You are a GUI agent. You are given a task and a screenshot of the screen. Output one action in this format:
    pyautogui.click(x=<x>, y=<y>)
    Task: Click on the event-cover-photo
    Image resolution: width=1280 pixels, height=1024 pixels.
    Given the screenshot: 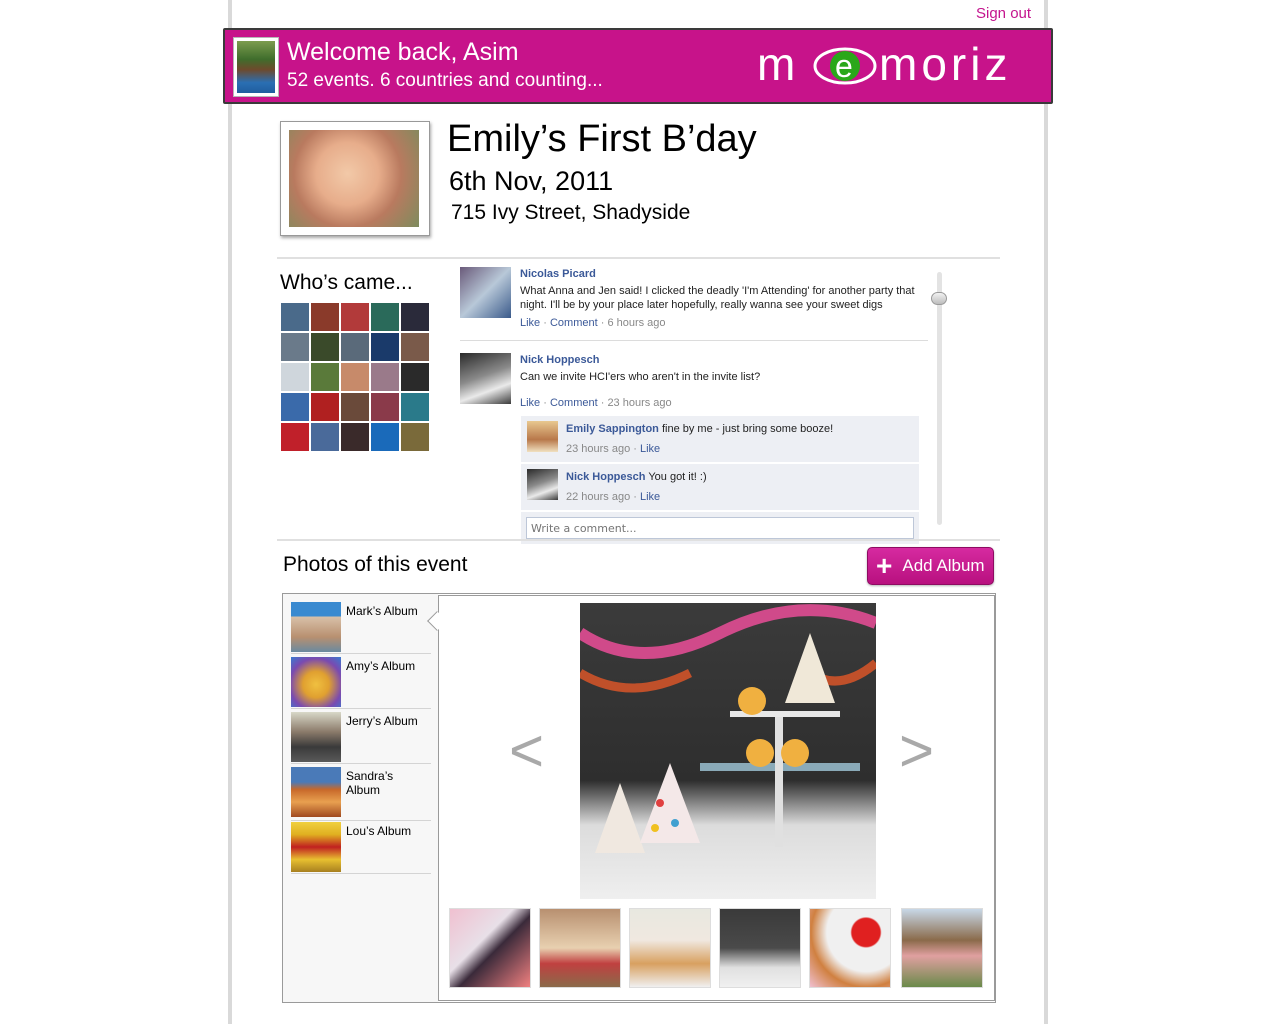 What is the action you would take?
    pyautogui.click(x=355, y=178)
    